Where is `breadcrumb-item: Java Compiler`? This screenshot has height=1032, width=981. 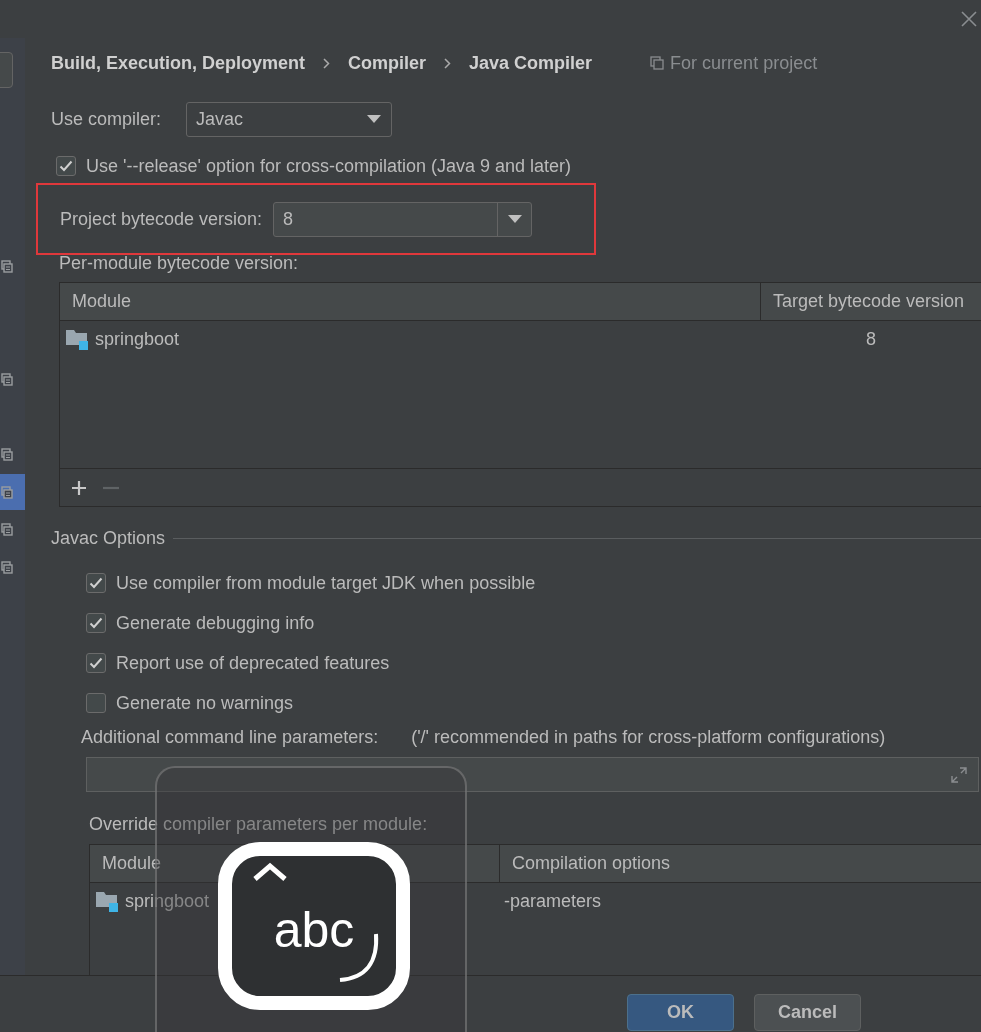
breadcrumb-item: Java Compiler is located at coordinates (531, 63).